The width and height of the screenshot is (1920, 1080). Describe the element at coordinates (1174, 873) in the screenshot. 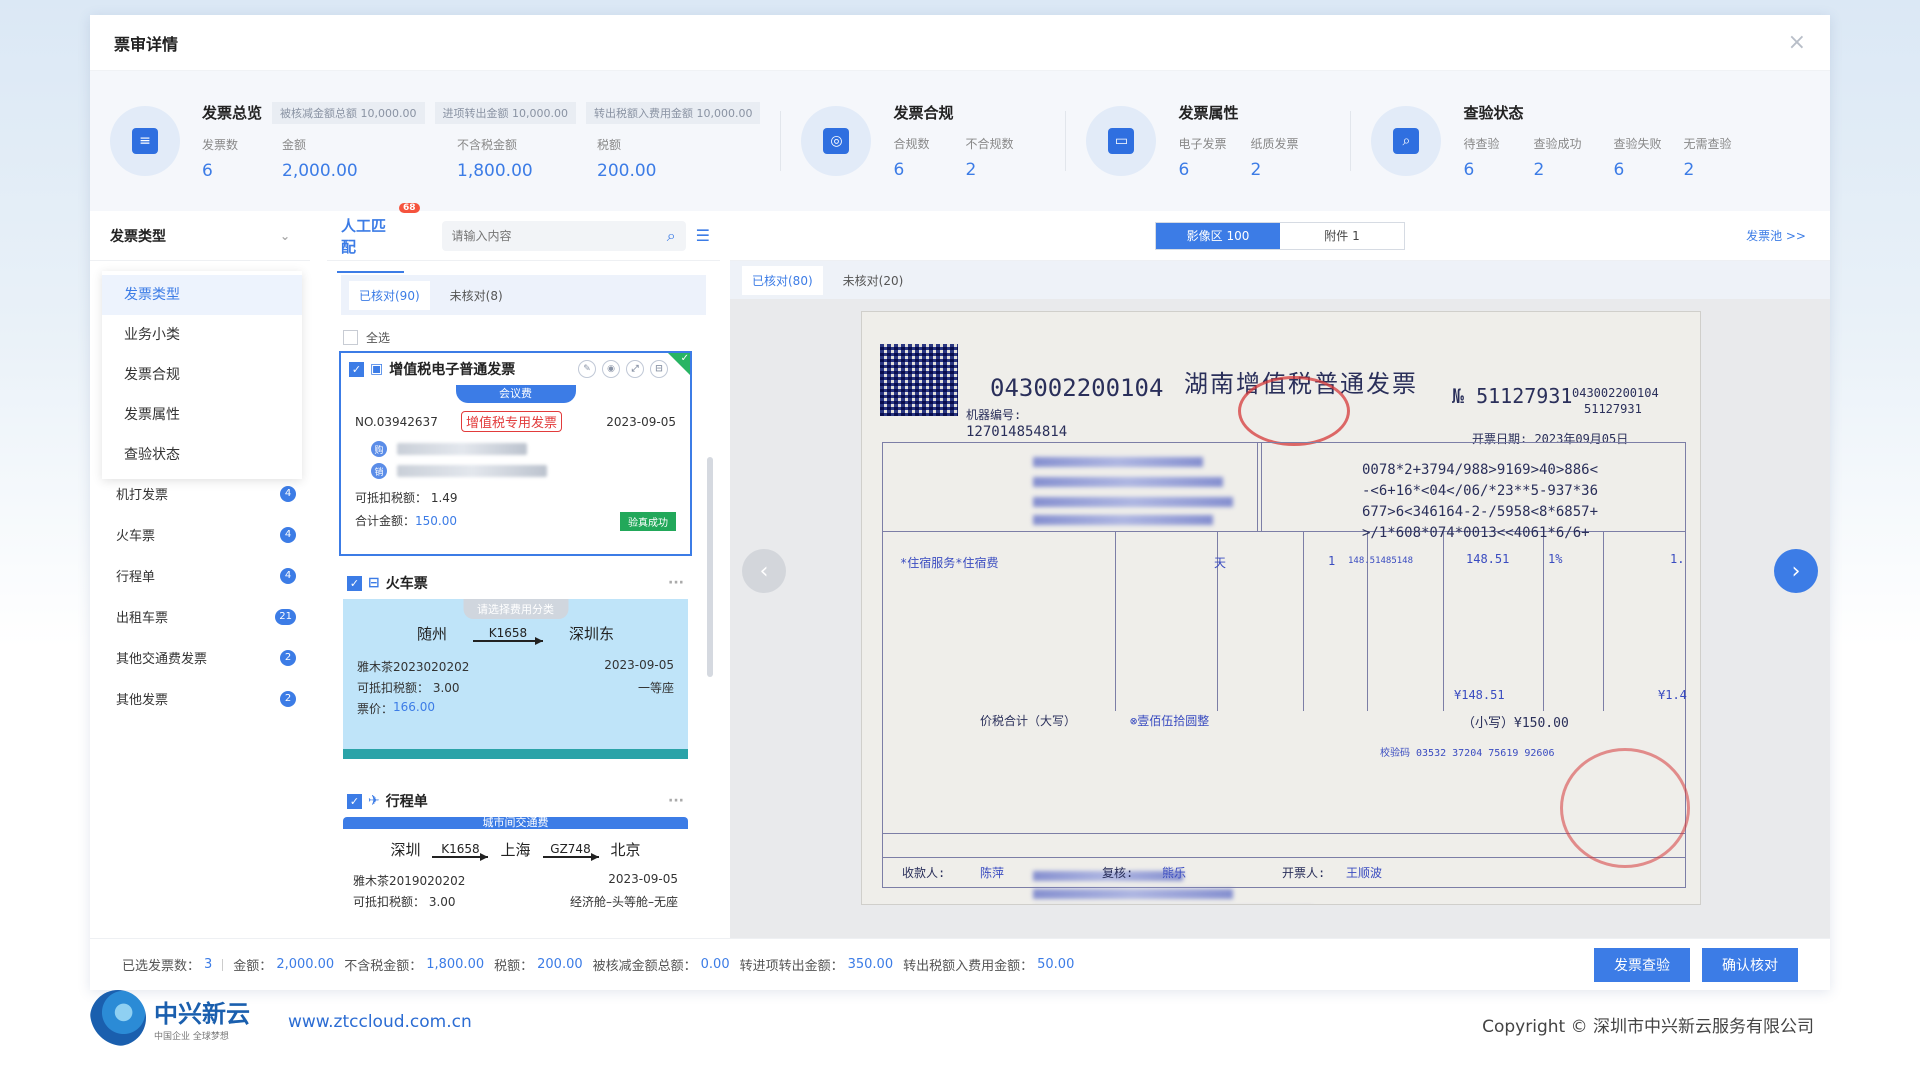

I see `reviewer: 熊乐` at that location.